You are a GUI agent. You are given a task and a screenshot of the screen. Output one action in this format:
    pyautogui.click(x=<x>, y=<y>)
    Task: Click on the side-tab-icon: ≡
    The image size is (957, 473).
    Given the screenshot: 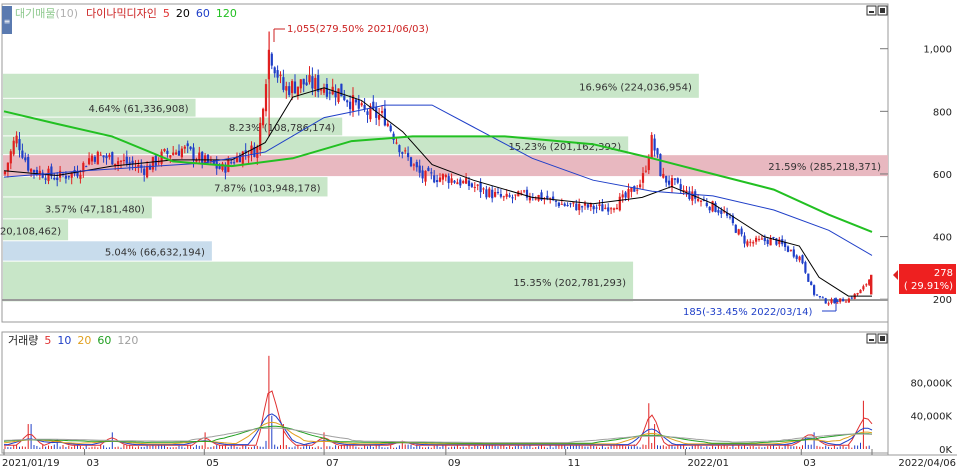 What is the action you would take?
    pyautogui.click(x=7, y=21)
    